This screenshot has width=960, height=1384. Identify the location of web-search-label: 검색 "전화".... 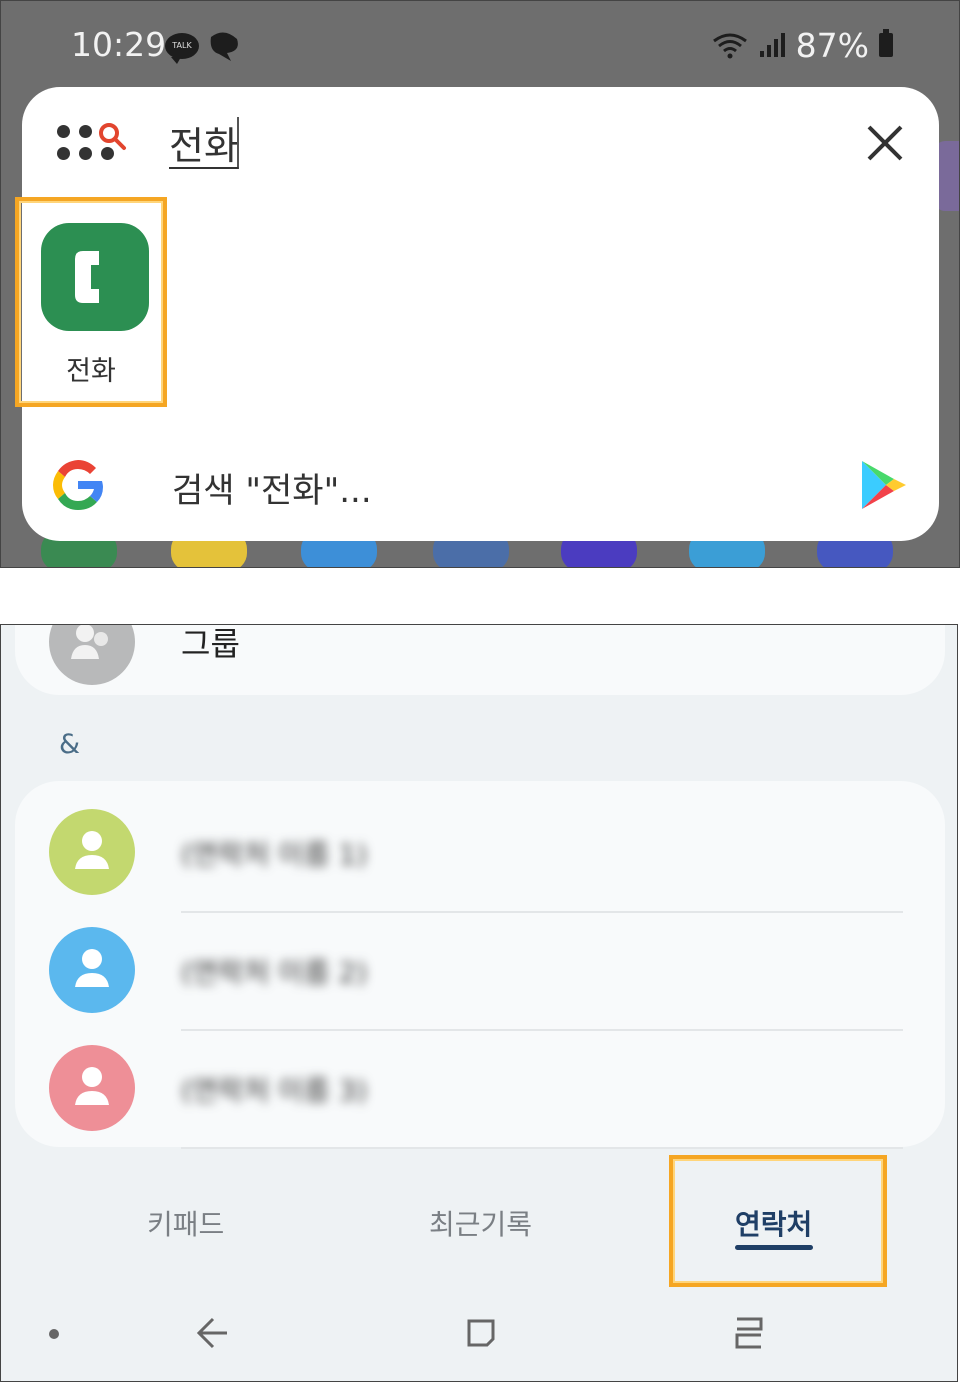
(272, 491).